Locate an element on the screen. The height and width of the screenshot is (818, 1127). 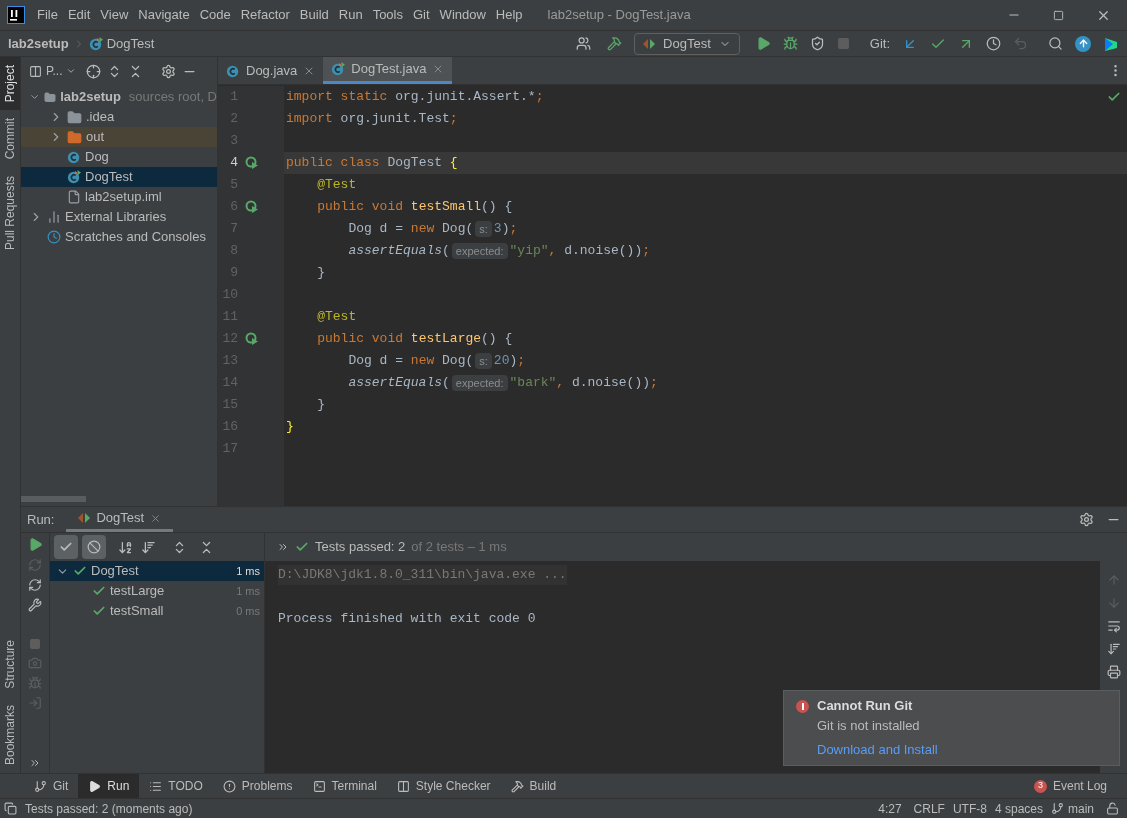
no-problems-icon is located at coordinates (1114, 97).